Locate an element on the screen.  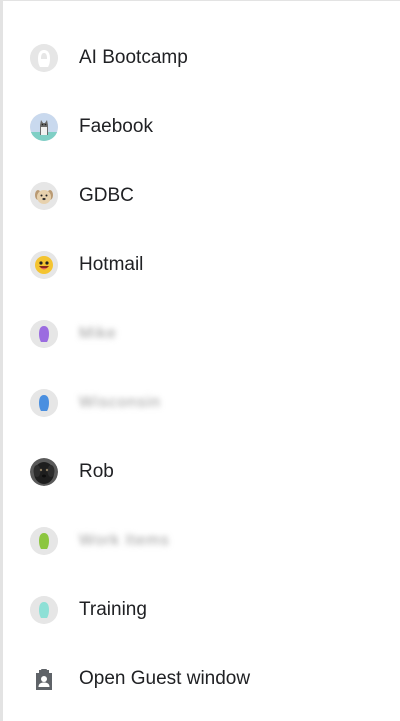
profile-item-faebook: Faebook is located at coordinates (201, 126).